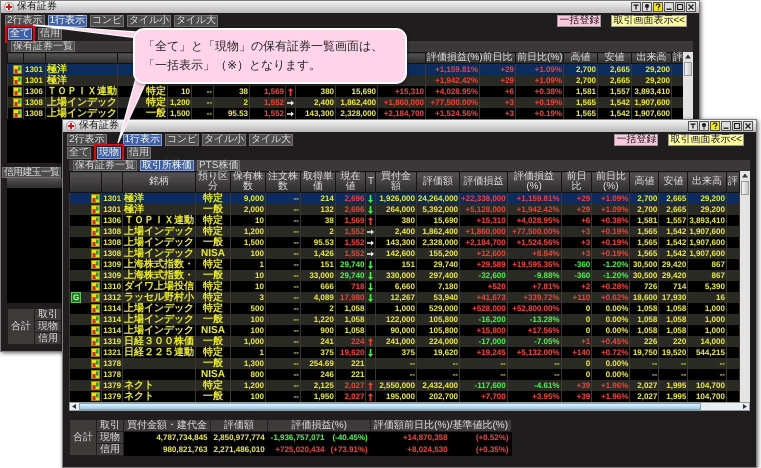 The height and width of the screenshot is (468, 761). Describe the element at coordinates (410, 450) in the screenshot. I see `table-cell: +8,024,530` at that location.